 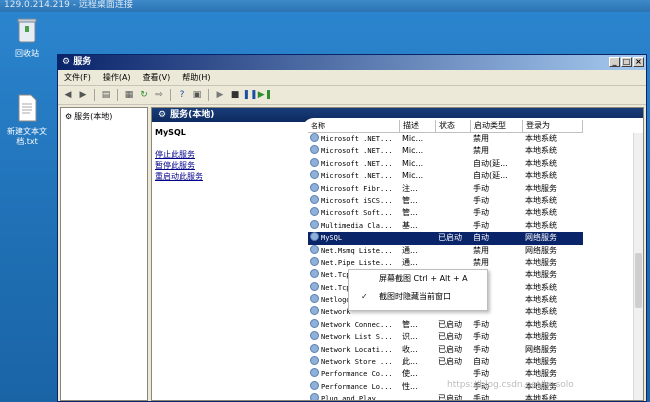 What do you see at coordinates (497, 396) in the screenshot?
I see `cell-startup-type: 手动` at bounding box center [497, 396].